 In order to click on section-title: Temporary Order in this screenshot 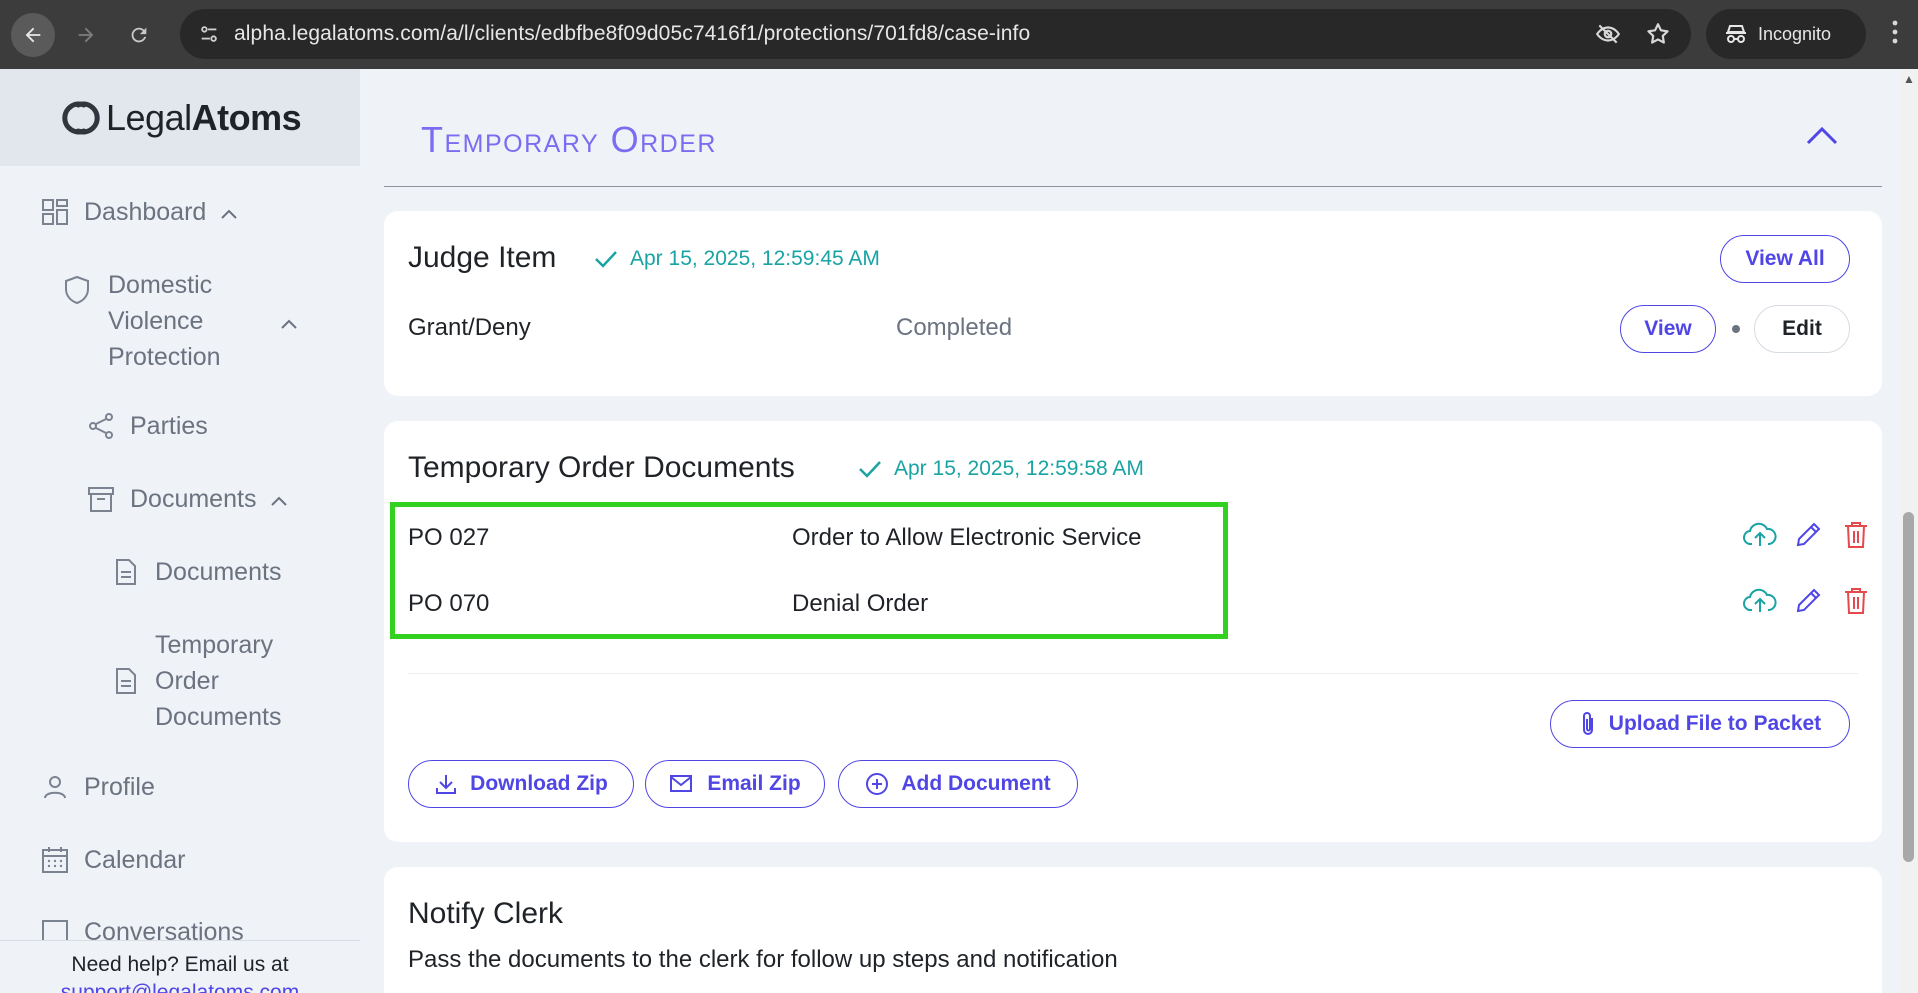, I will do `click(569, 139)`.